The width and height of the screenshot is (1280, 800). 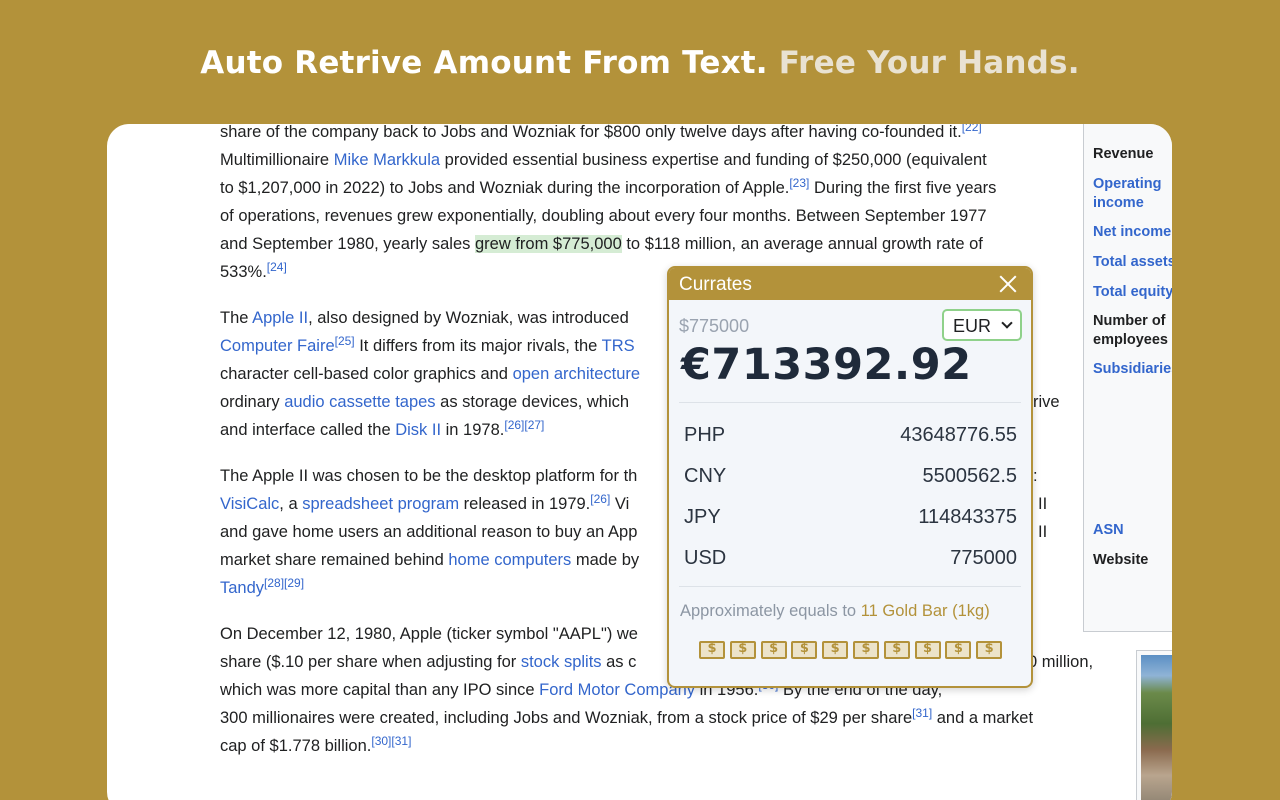 I want to click on popup-titlebar: Currates, so click(x=850, y=284).